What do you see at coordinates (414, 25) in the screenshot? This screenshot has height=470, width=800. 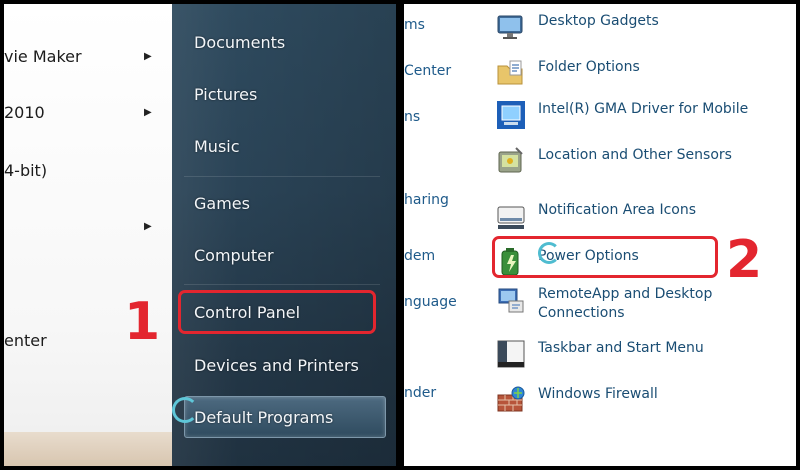 I see `category-link: ms` at bounding box center [414, 25].